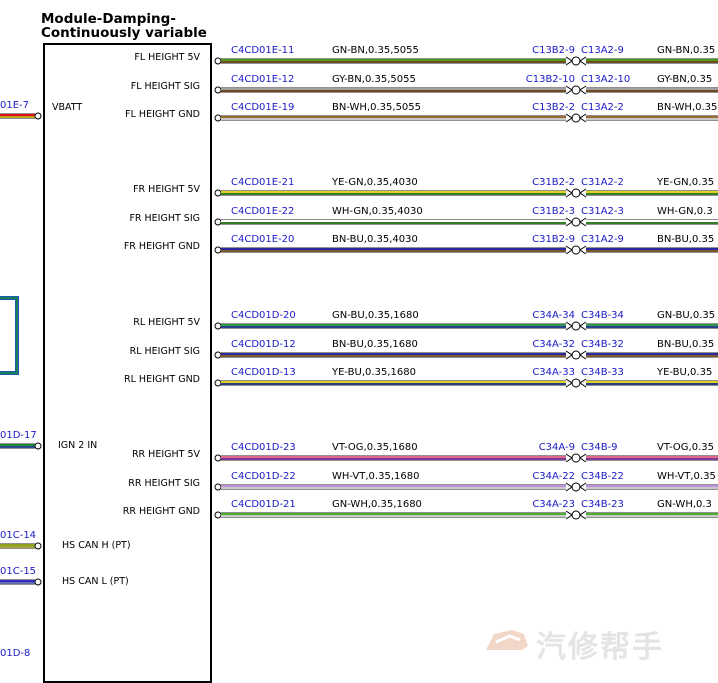  Describe the element at coordinates (375, 239) in the screenshot. I see `wire-spec-fr-2: BN-BU,0.35,4030` at that location.